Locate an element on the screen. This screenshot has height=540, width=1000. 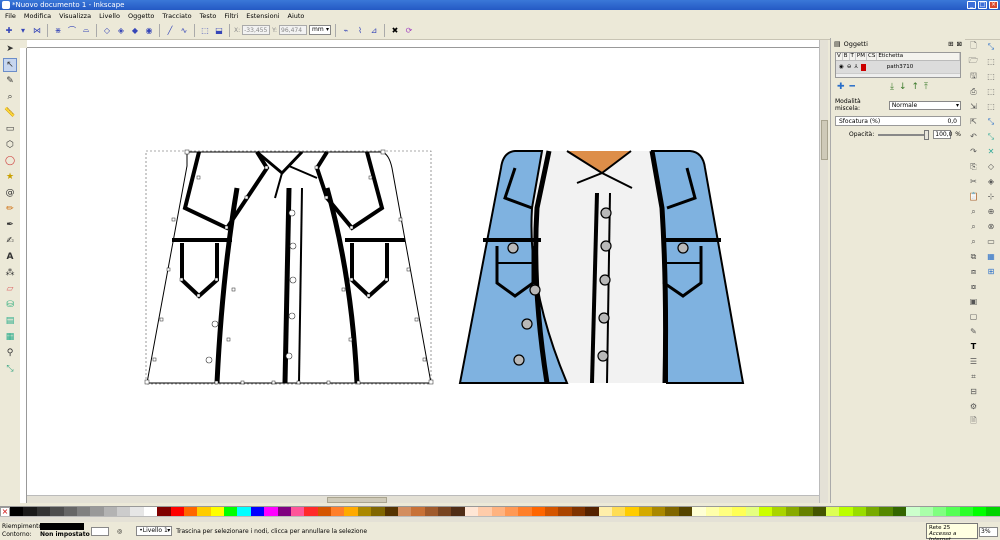
cut-icon: ✂ is located at coordinates (974, 181).